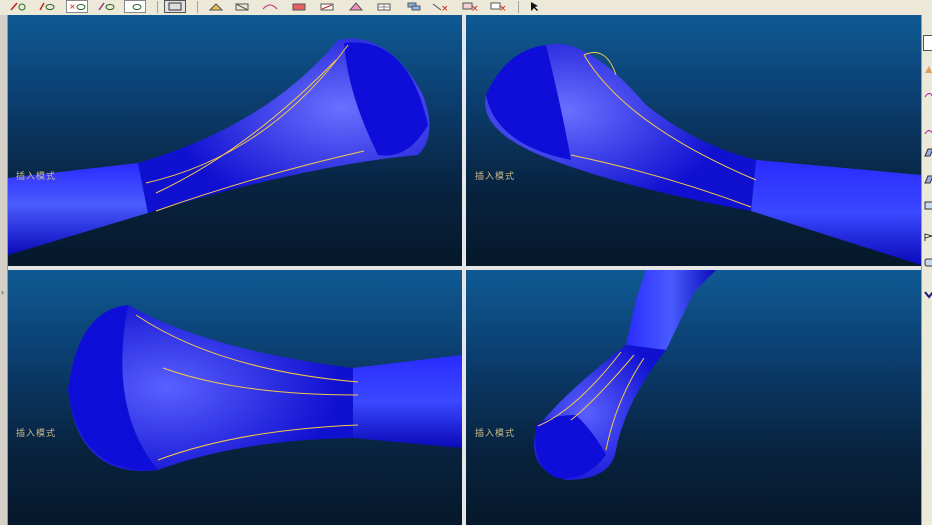 Image resolution: width=932 pixels, height=525 pixels. Describe the element at coordinates (106, 6) in the screenshot. I see `hide-icon` at that location.